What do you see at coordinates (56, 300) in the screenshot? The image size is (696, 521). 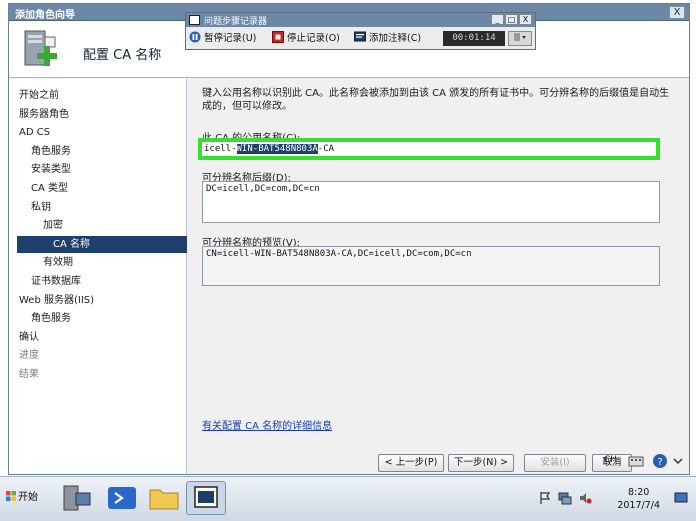 I see `nav-step-item: Web 服务器(IIS)` at bounding box center [56, 300].